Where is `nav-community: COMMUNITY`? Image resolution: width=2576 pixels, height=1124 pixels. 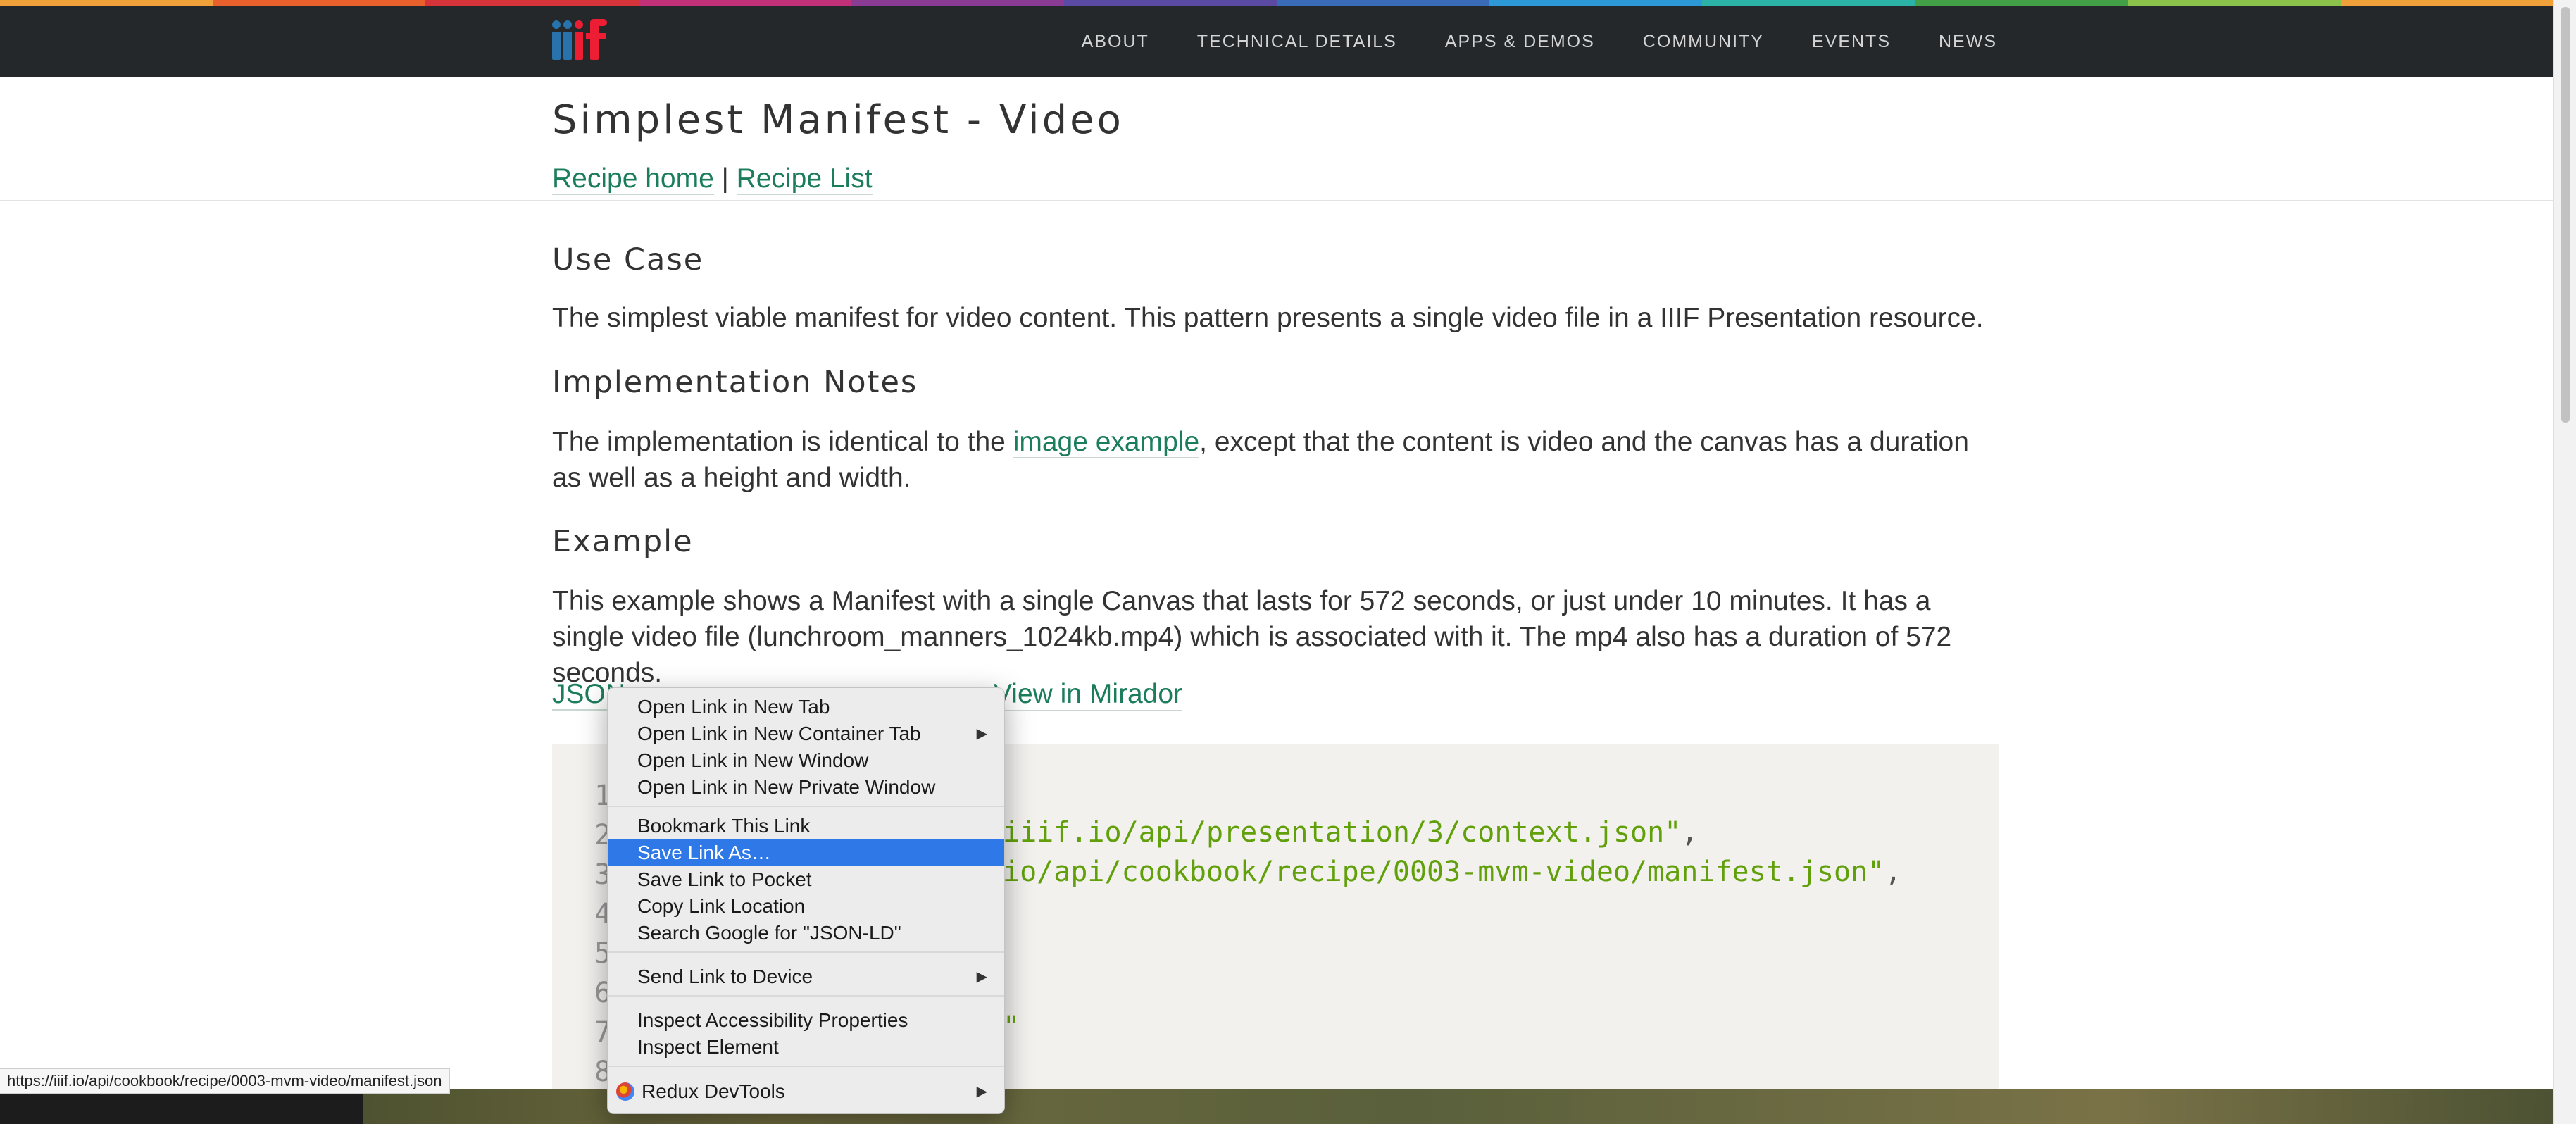 nav-community: COMMUNITY is located at coordinates (1703, 42).